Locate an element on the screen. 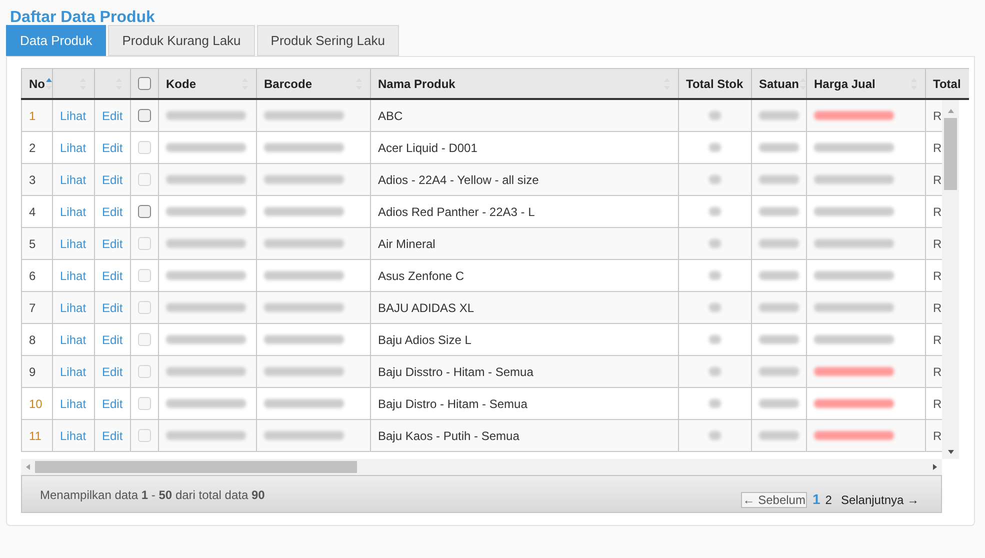 Image resolution: width=985 pixels, height=558 pixels. product-name: Baju Adios Size L is located at coordinates (425, 340).